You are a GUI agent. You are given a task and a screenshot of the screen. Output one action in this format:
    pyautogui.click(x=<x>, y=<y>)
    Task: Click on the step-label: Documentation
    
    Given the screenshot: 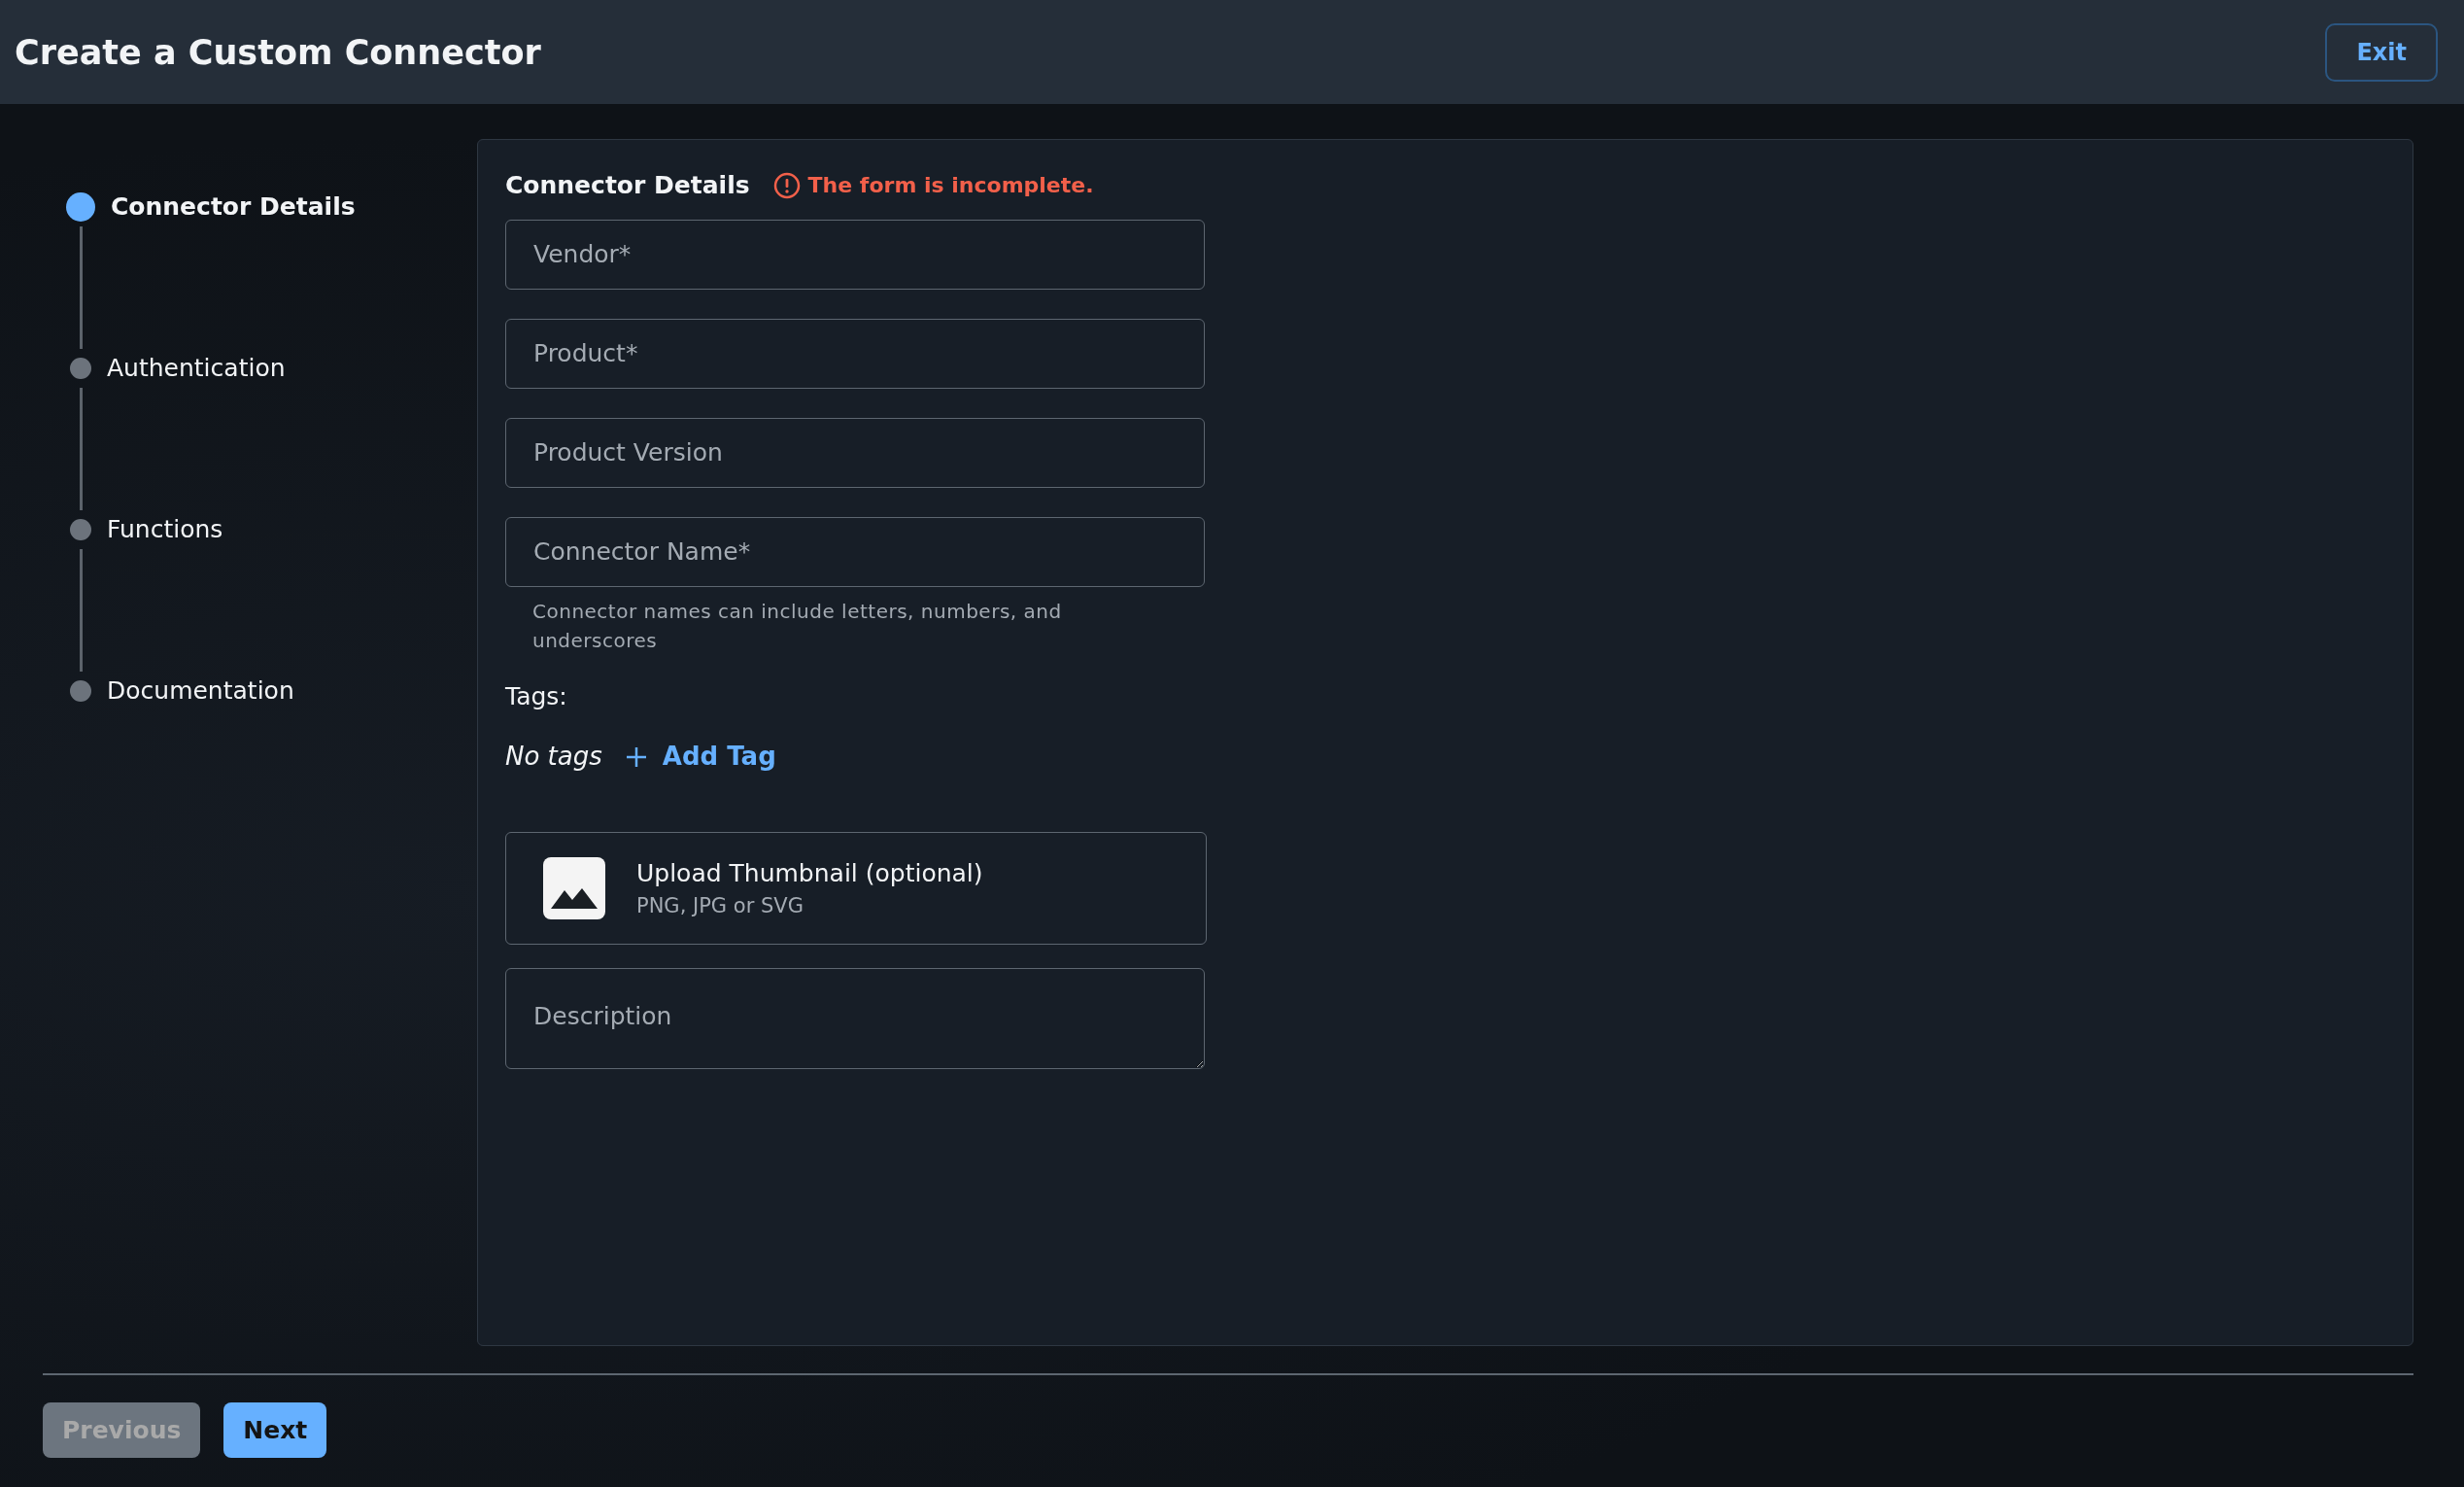 What is the action you would take?
    pyautogui.click(x=200, y=691)
    